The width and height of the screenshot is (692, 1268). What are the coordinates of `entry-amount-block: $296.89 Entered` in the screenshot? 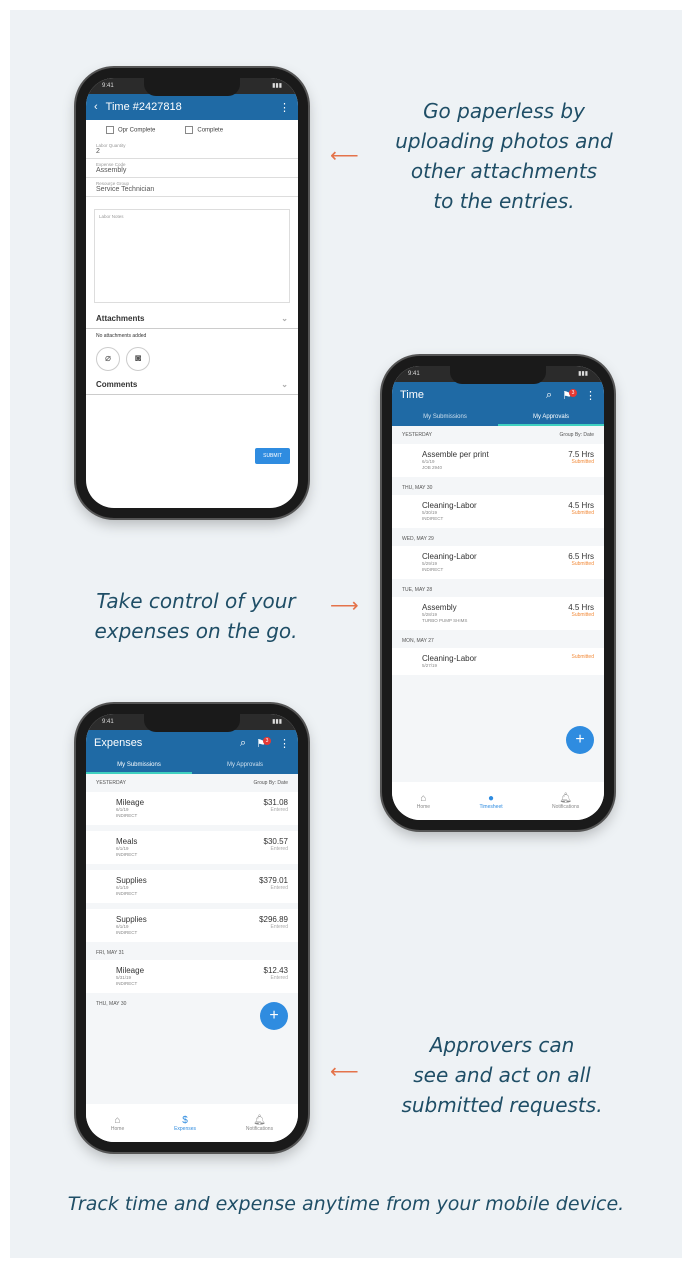 It's located at (273, 925).